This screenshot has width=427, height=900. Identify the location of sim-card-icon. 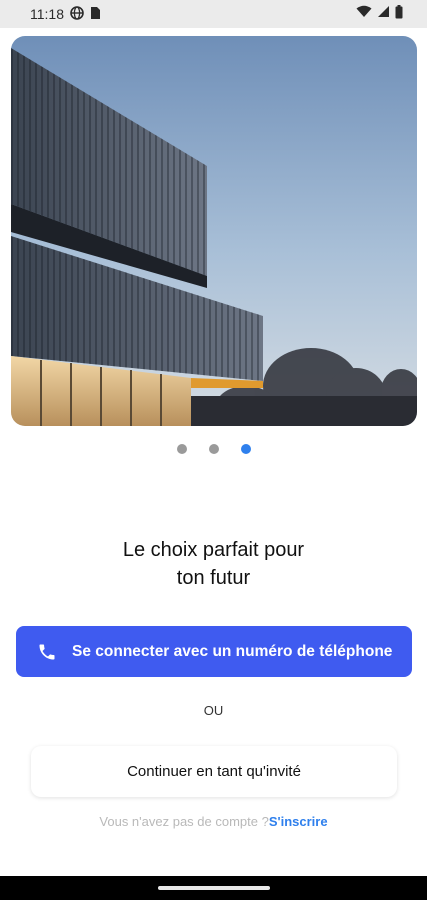
(95, 14).